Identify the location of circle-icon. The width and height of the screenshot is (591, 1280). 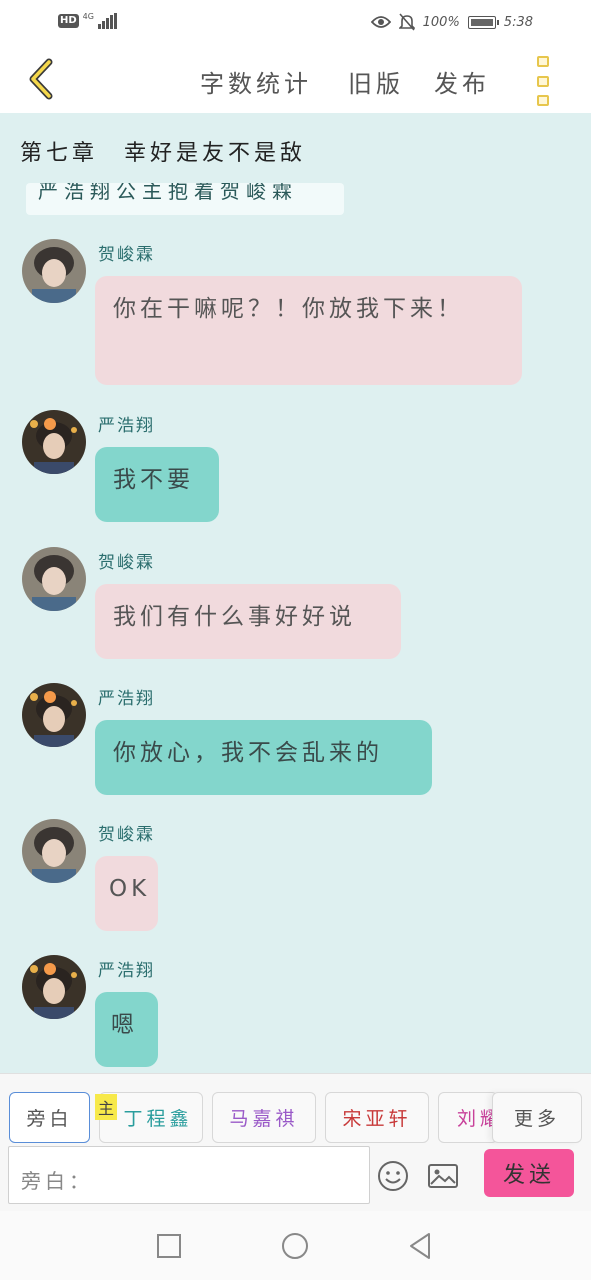
(295, 1246).